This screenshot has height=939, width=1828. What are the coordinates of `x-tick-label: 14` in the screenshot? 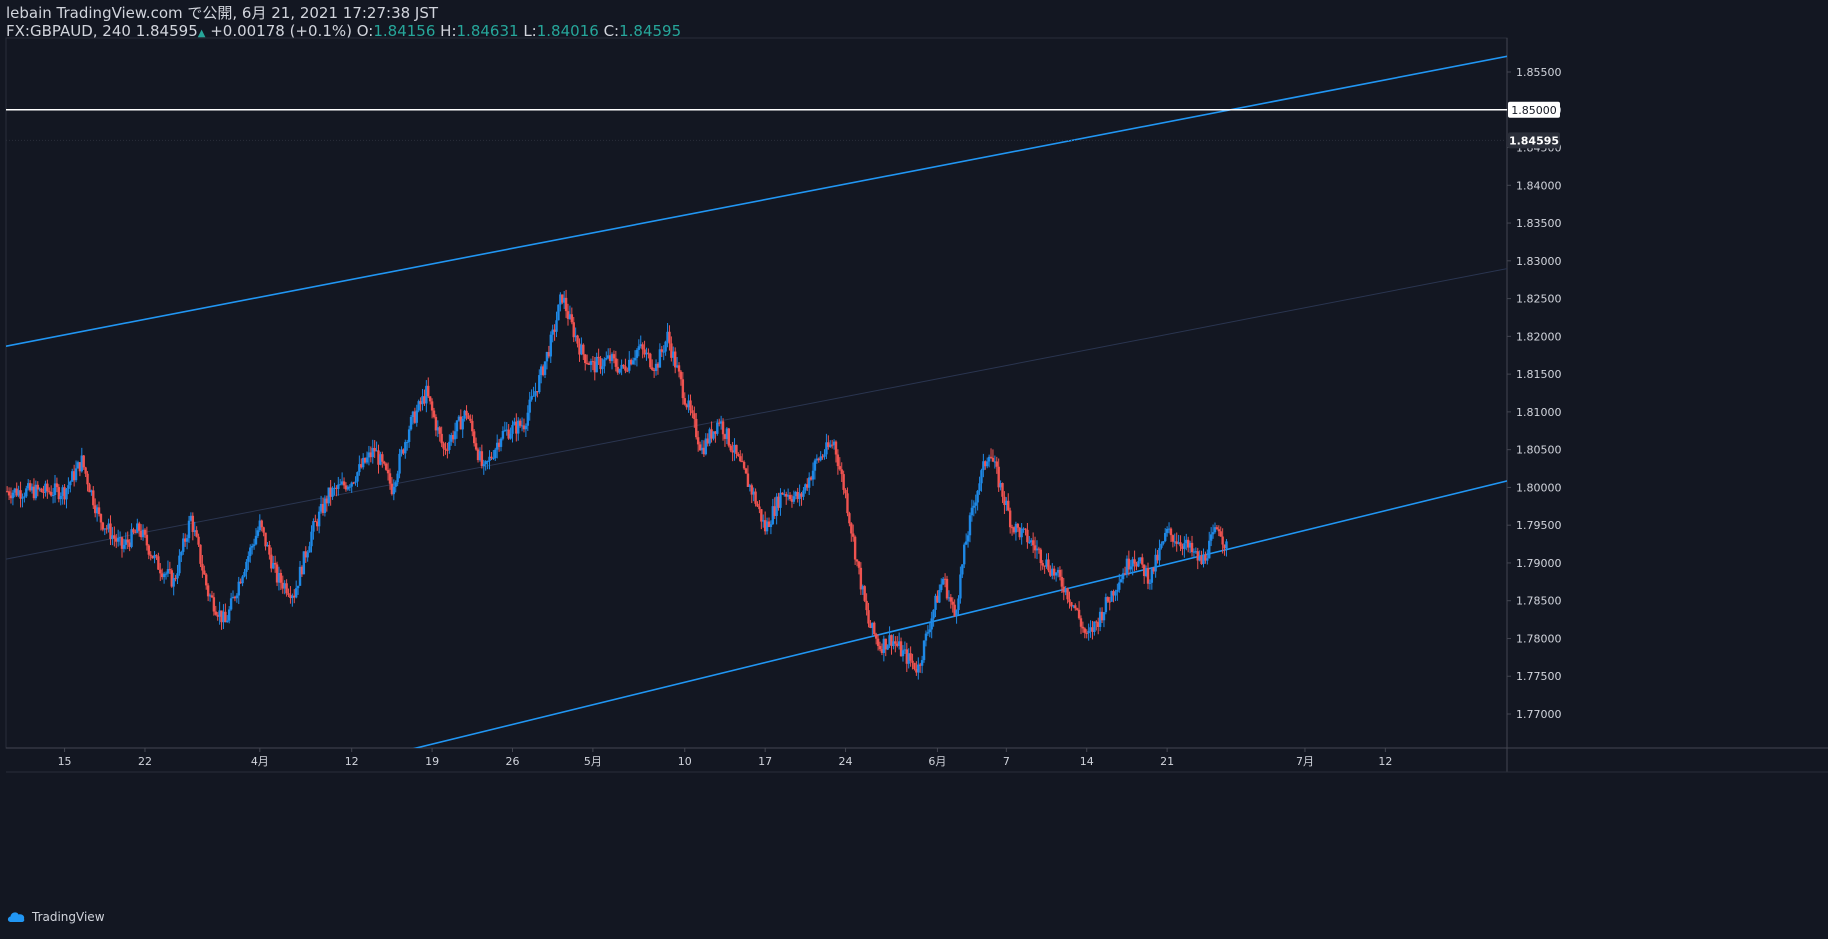 It's located at (1087, 761).